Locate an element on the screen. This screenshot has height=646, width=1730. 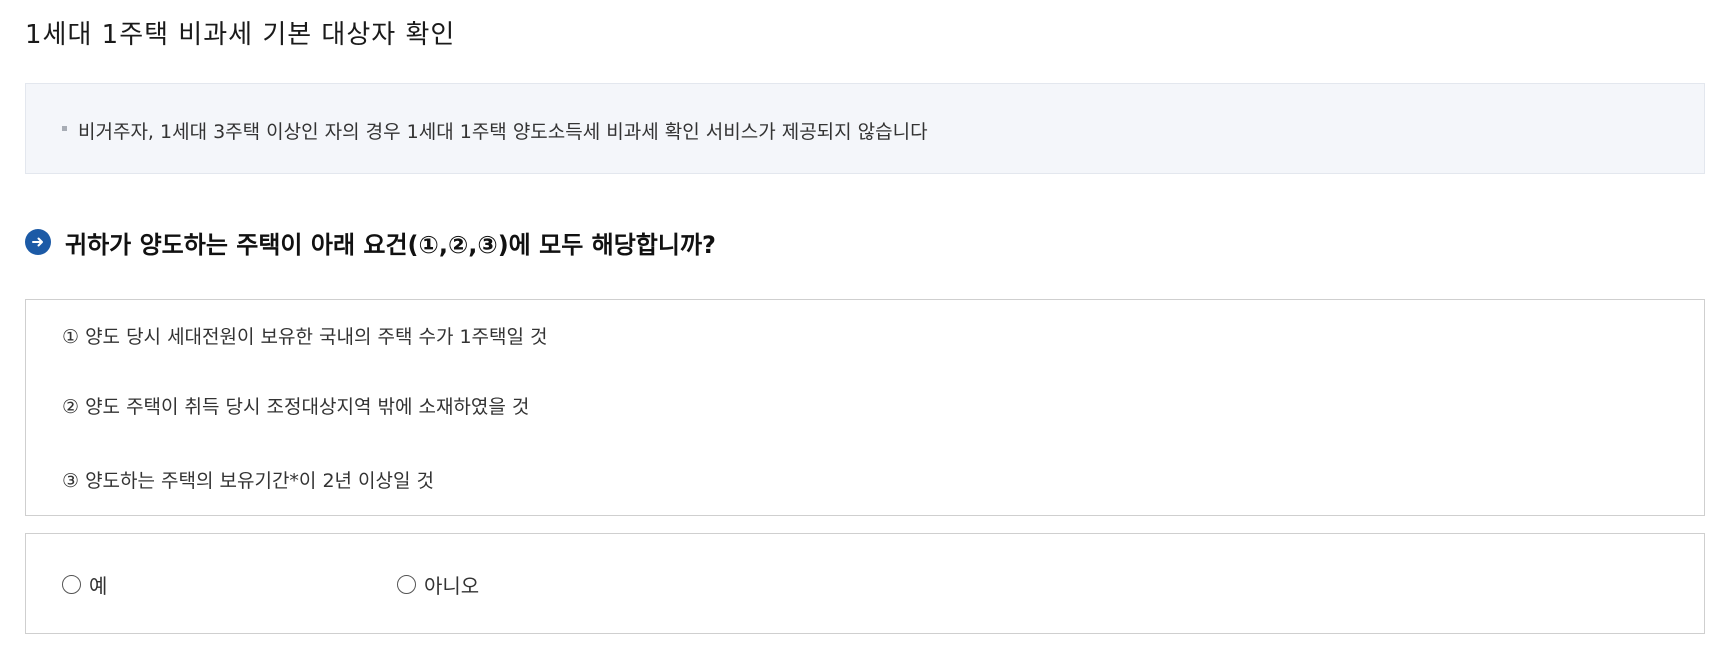
requirement-item-2: ② 양도 주택이 취득 당시 조정대상지역 밖에 소재하였을 것 is located at coordinates (296, 407).